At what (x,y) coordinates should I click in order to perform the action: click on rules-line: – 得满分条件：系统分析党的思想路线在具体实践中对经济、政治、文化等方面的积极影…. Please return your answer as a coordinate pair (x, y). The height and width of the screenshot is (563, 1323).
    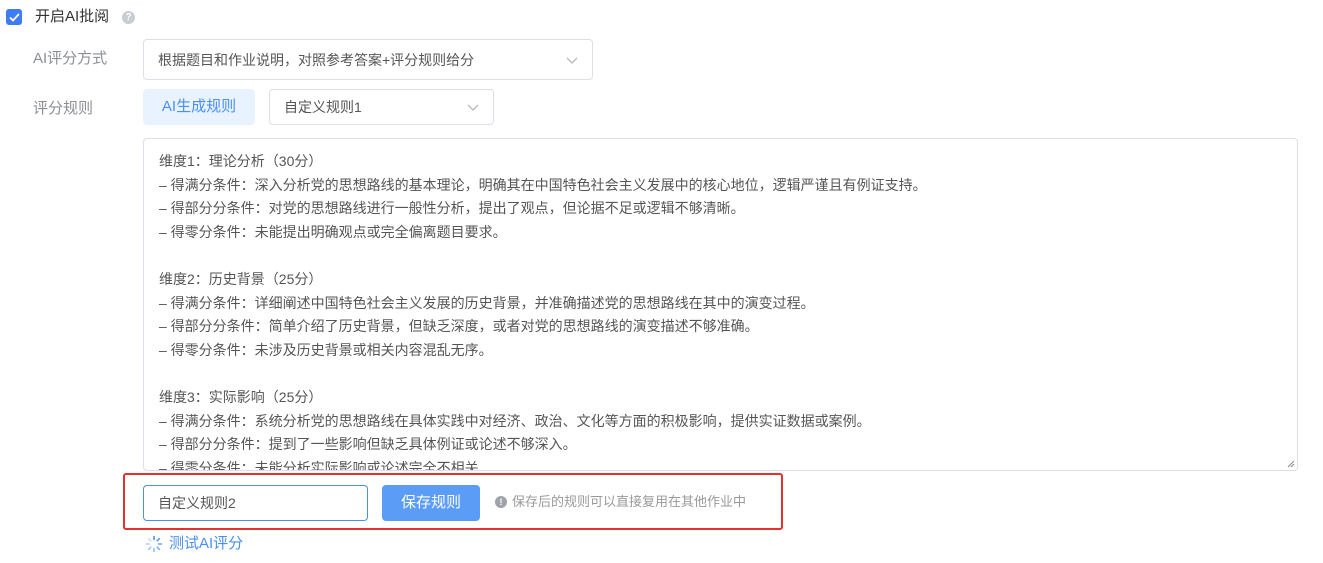
    Looking at the image, I should click on (515, 420).